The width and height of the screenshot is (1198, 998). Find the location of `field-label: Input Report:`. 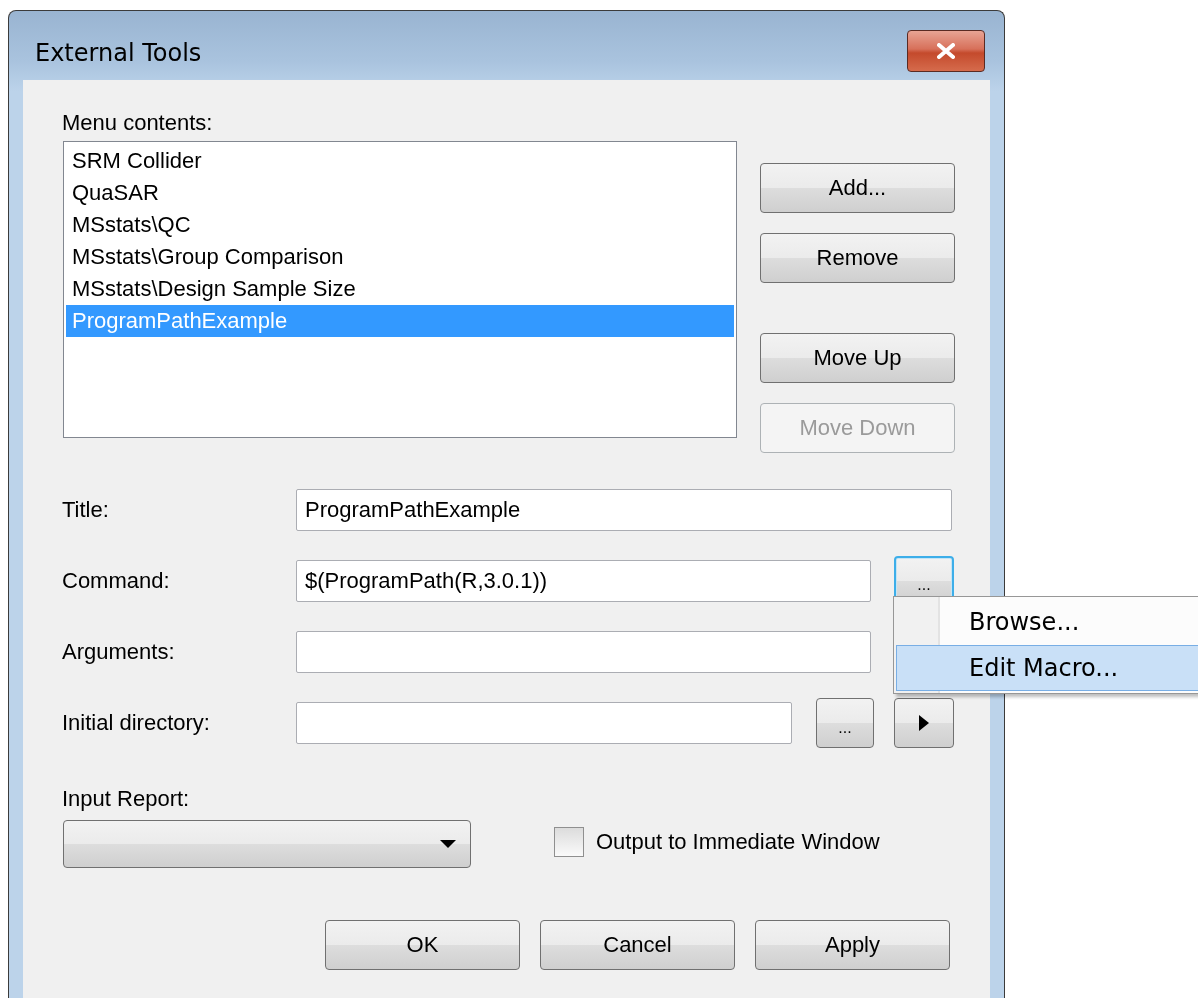

field-label: Input Report: is located at coordinates (126, 799).